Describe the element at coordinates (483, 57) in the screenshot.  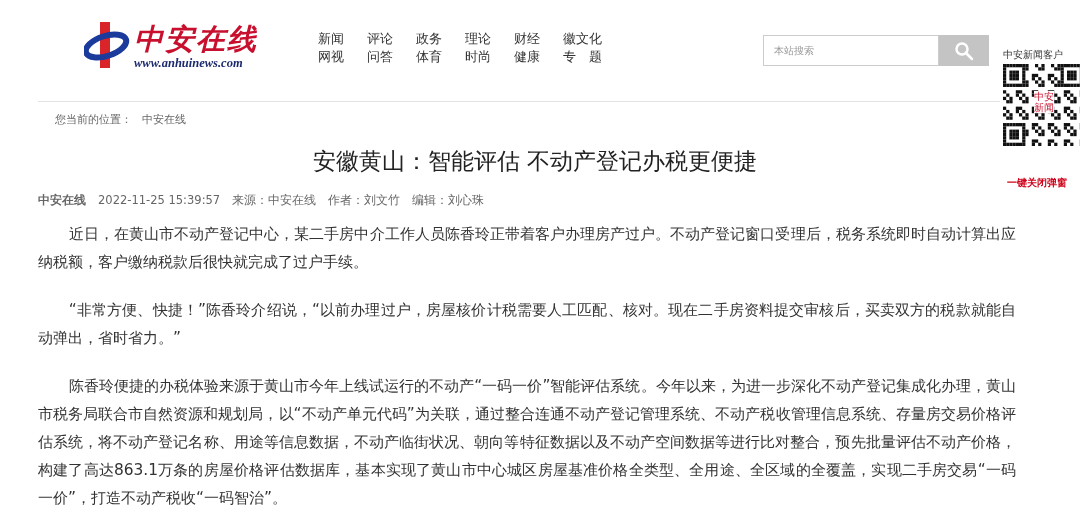
I see `nav-link: 时尚` at that location.